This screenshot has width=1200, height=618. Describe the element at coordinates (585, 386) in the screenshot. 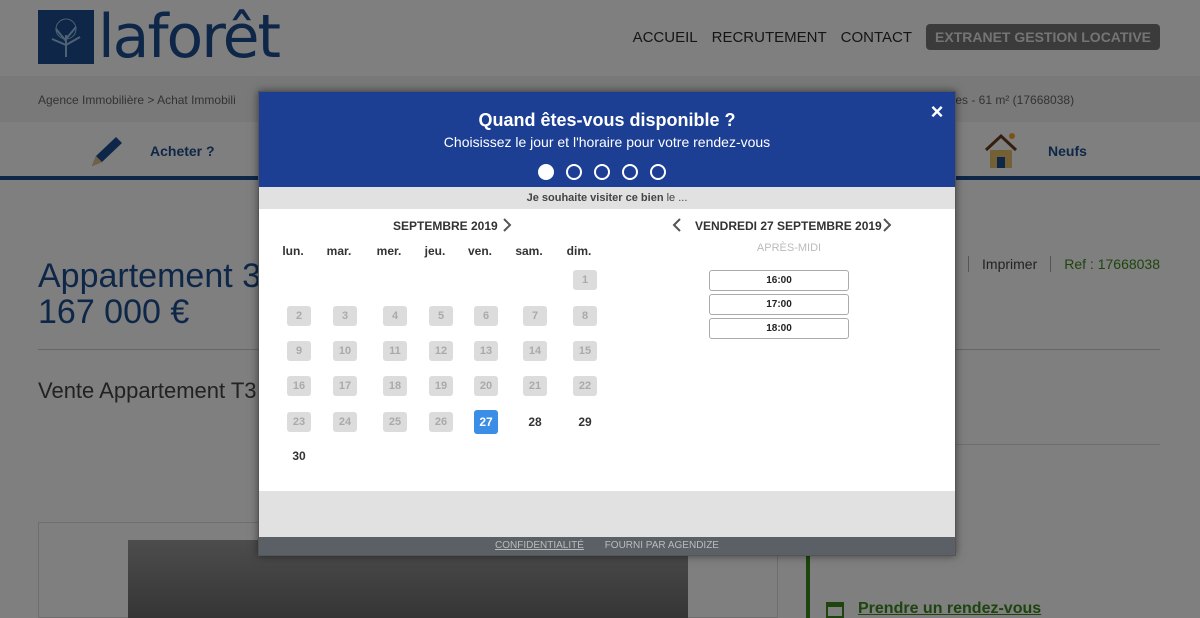

I see `calendar-day: 22` at that location.